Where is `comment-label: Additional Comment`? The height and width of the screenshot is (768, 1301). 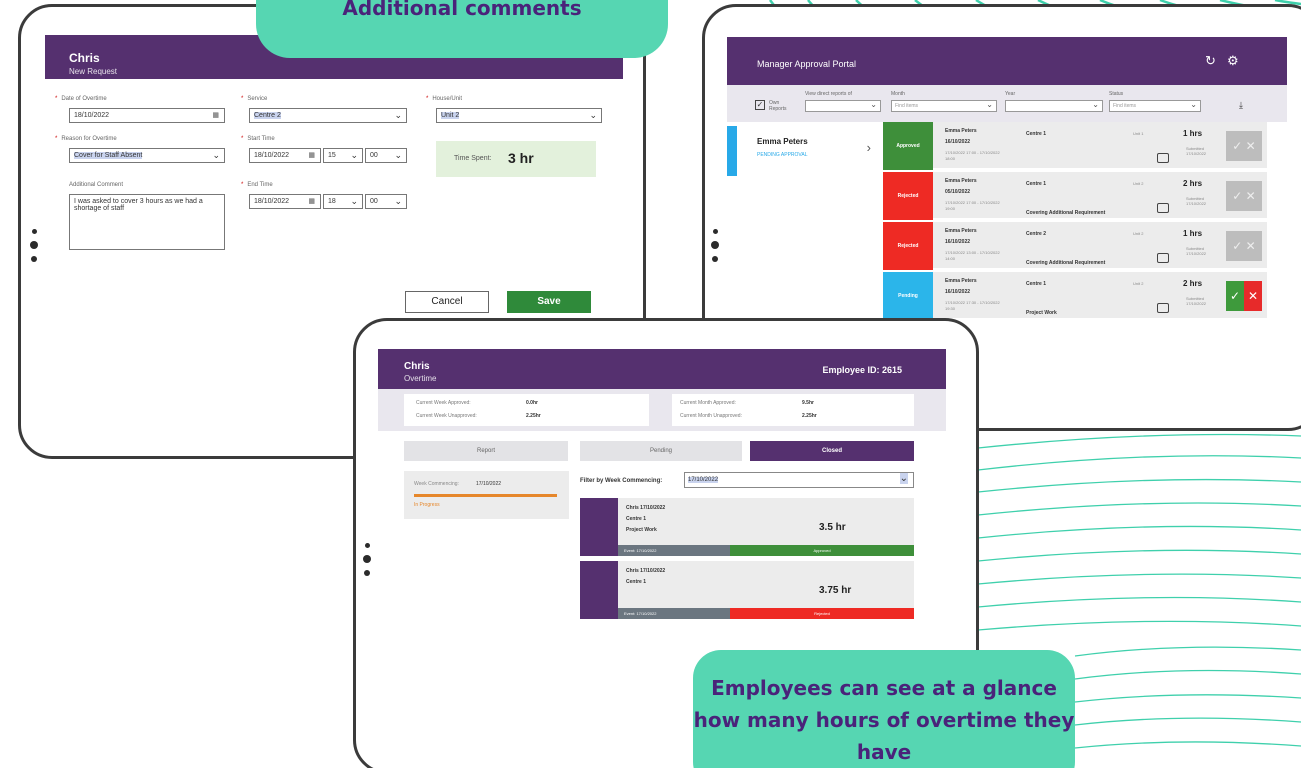
comment-label: Additional Comment is located at coordinates (96, 185).